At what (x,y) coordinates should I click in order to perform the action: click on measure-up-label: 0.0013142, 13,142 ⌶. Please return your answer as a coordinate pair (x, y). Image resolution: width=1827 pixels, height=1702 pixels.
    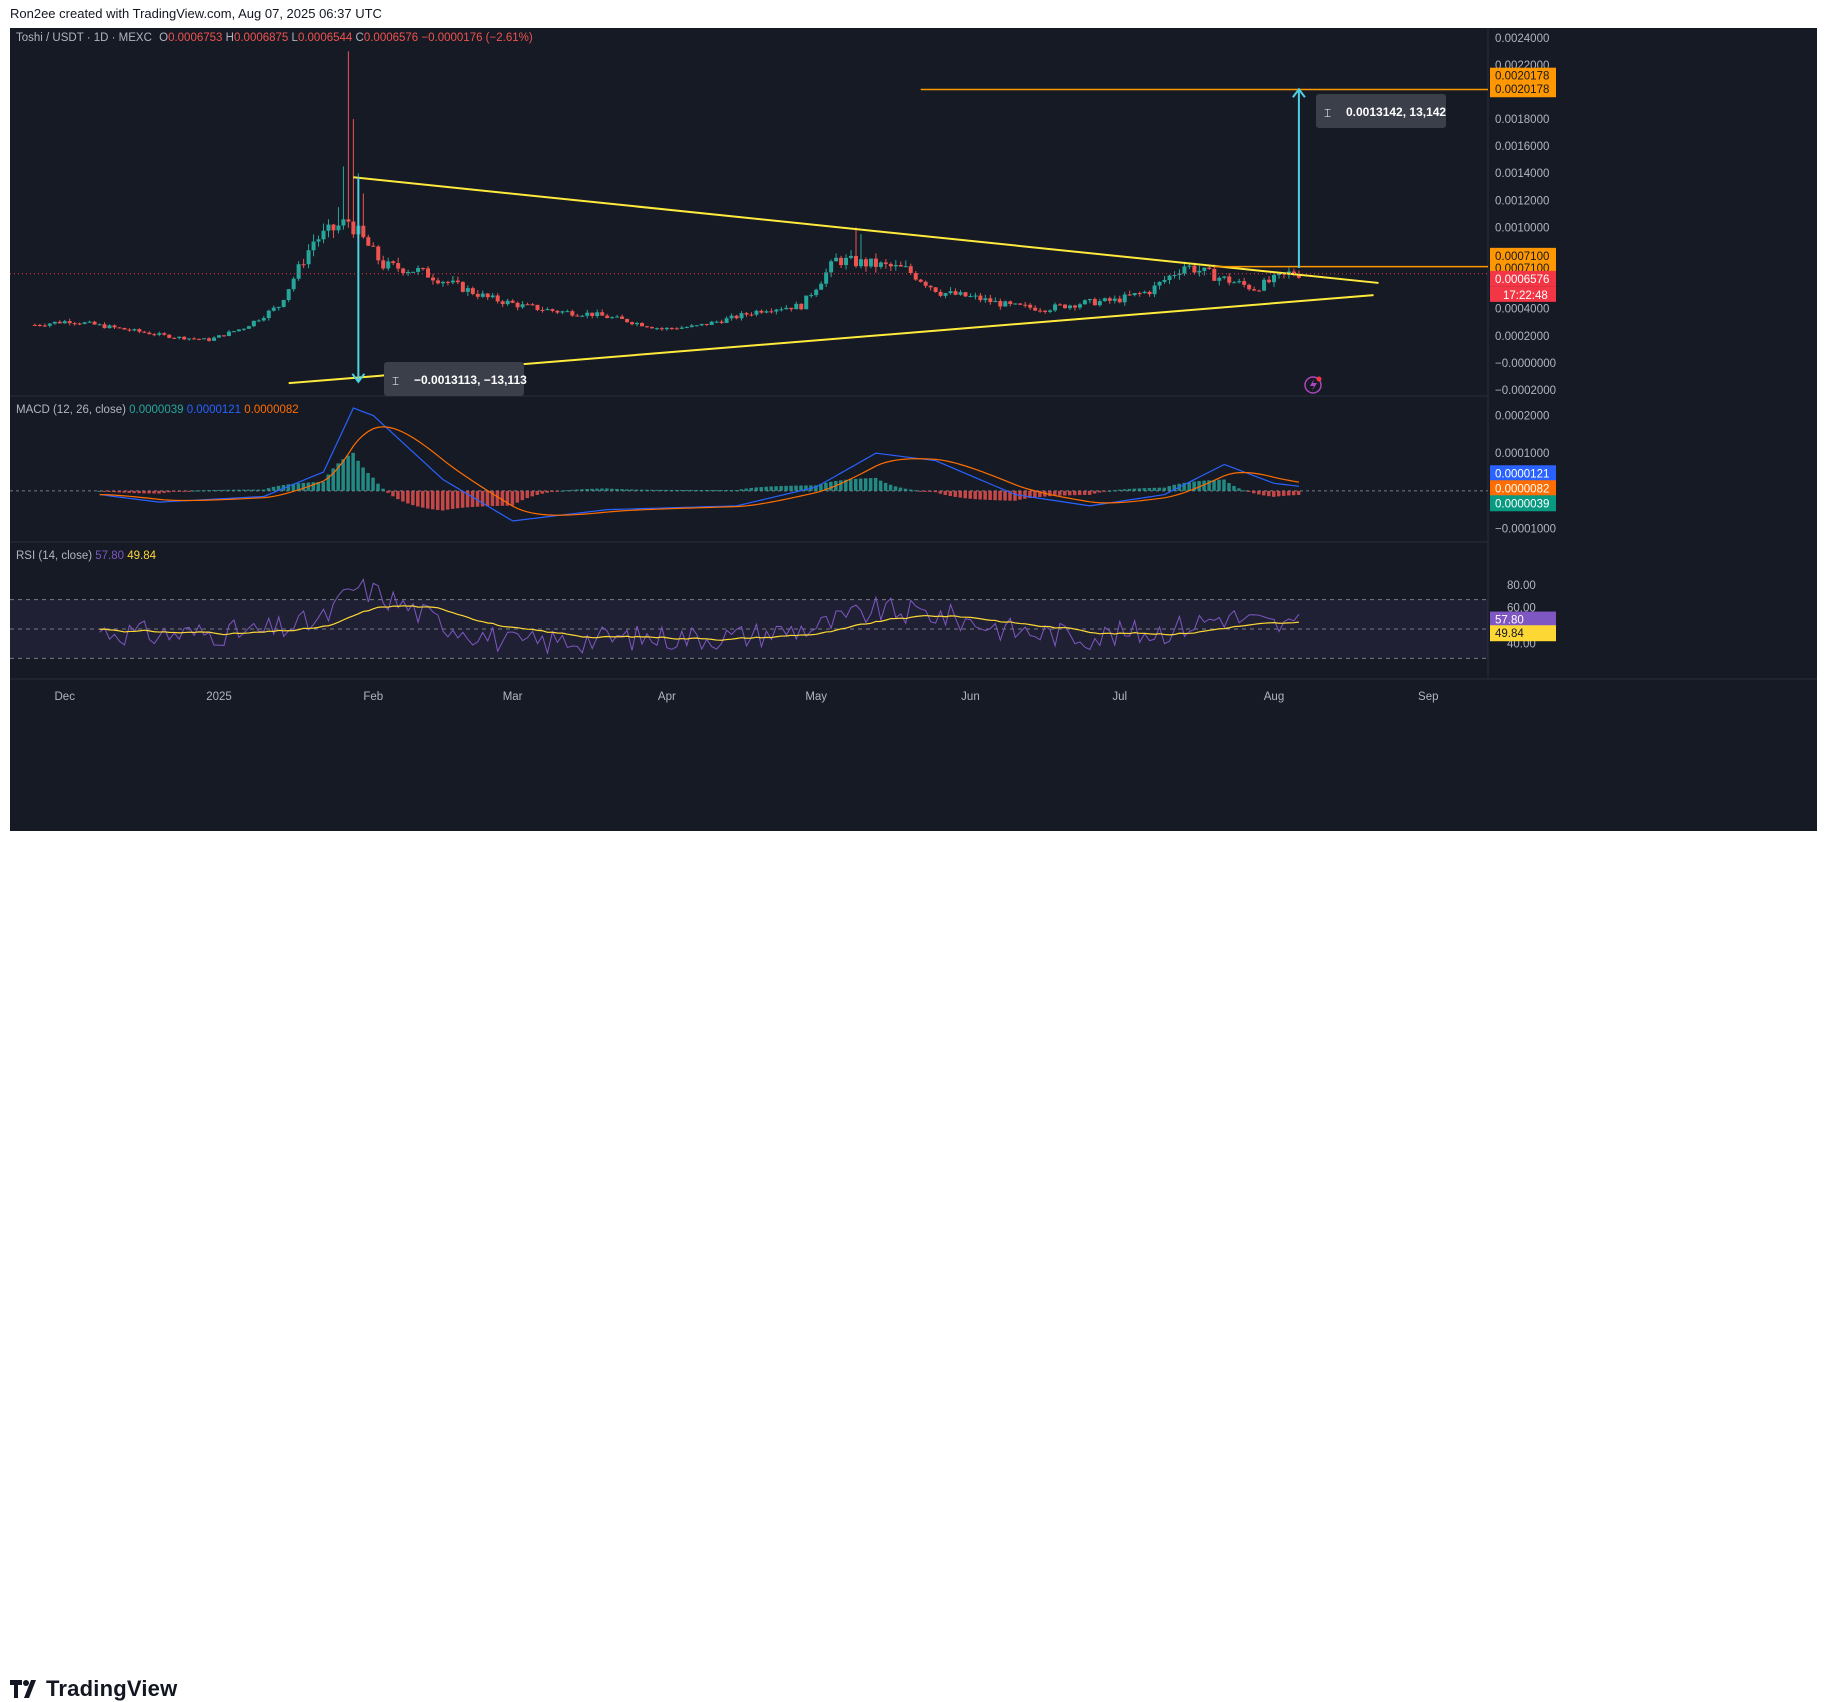
    Looking at the image, I should click on (1381, 111).